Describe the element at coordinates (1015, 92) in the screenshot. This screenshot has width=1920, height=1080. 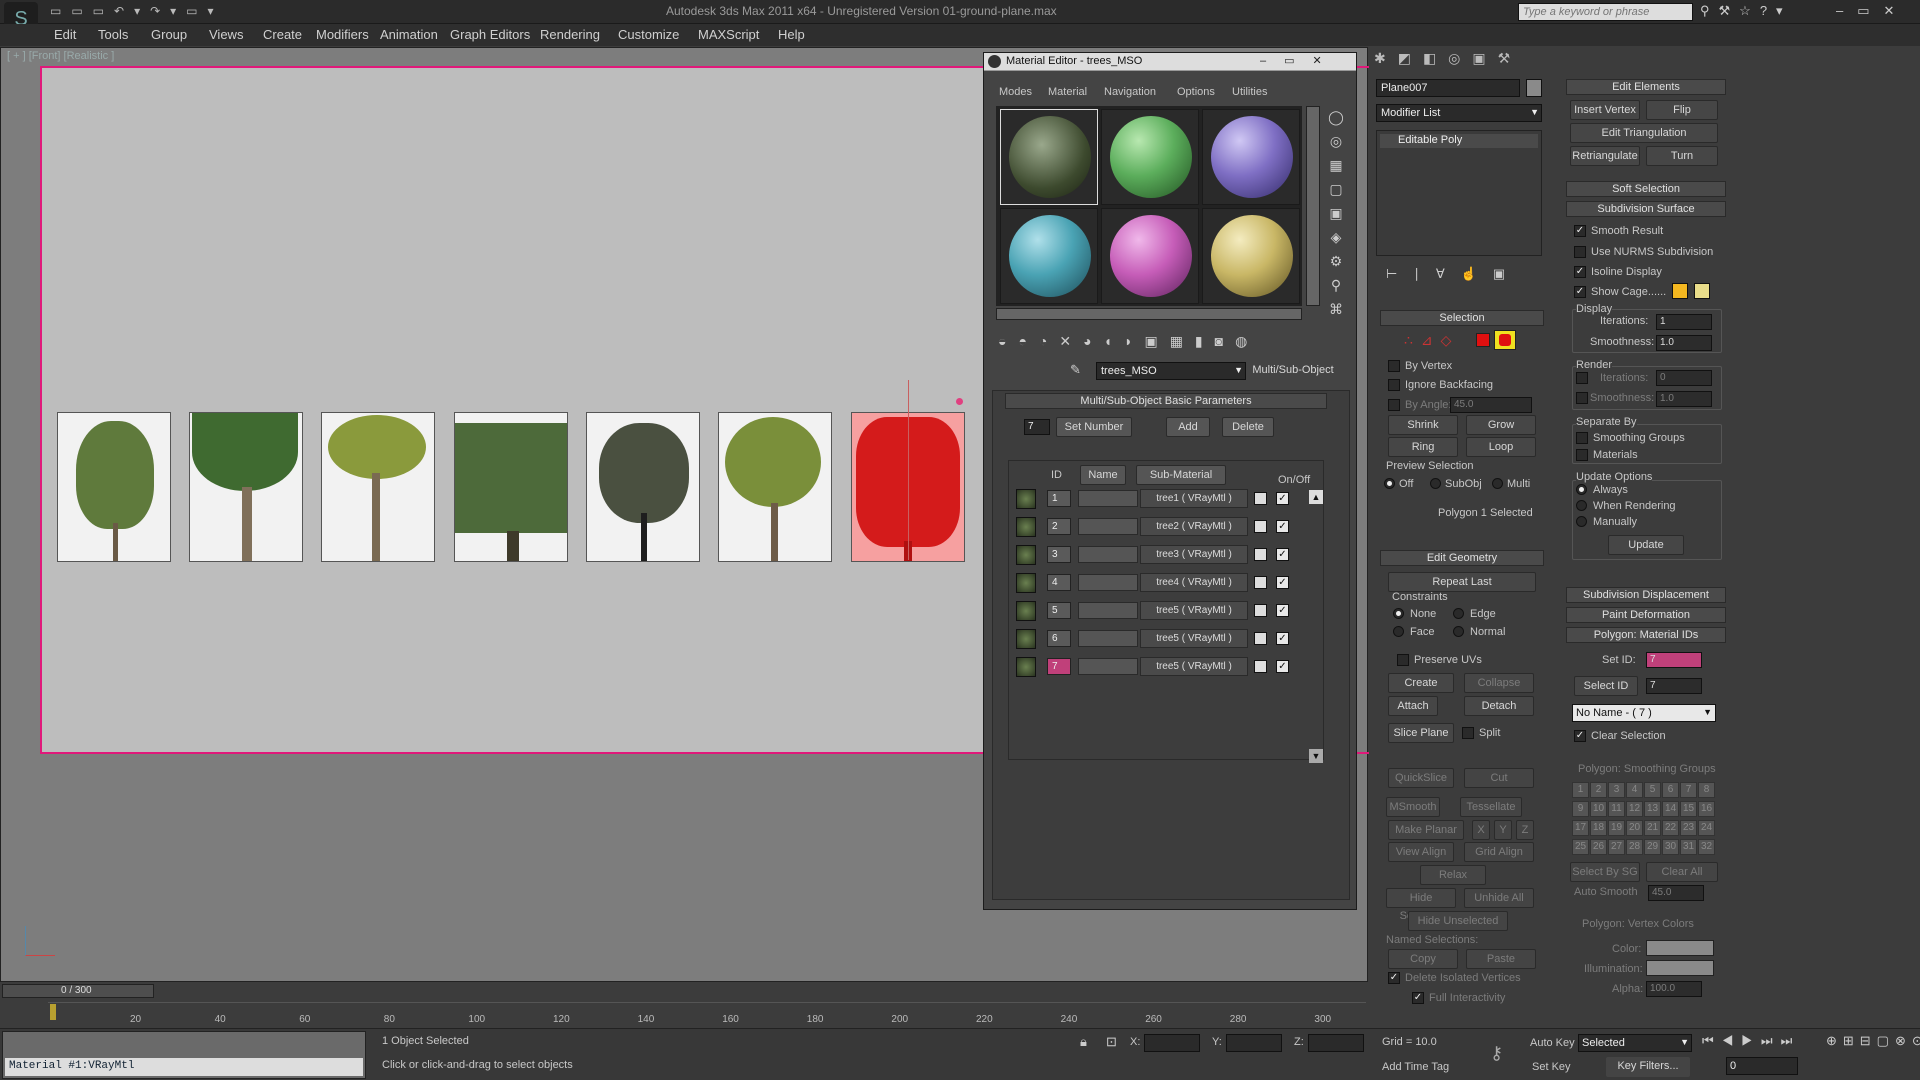
I see `medit-menu-modes: Modes` at that location.